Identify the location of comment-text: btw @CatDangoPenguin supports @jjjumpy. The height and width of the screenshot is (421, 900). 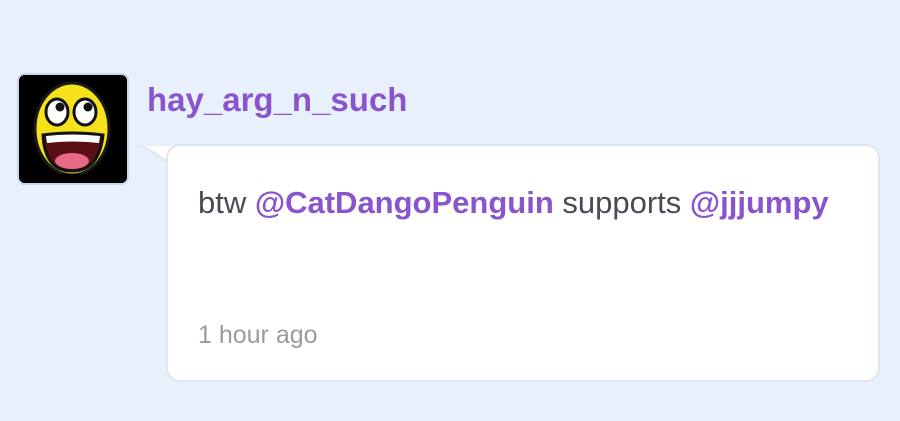
(518, 203).